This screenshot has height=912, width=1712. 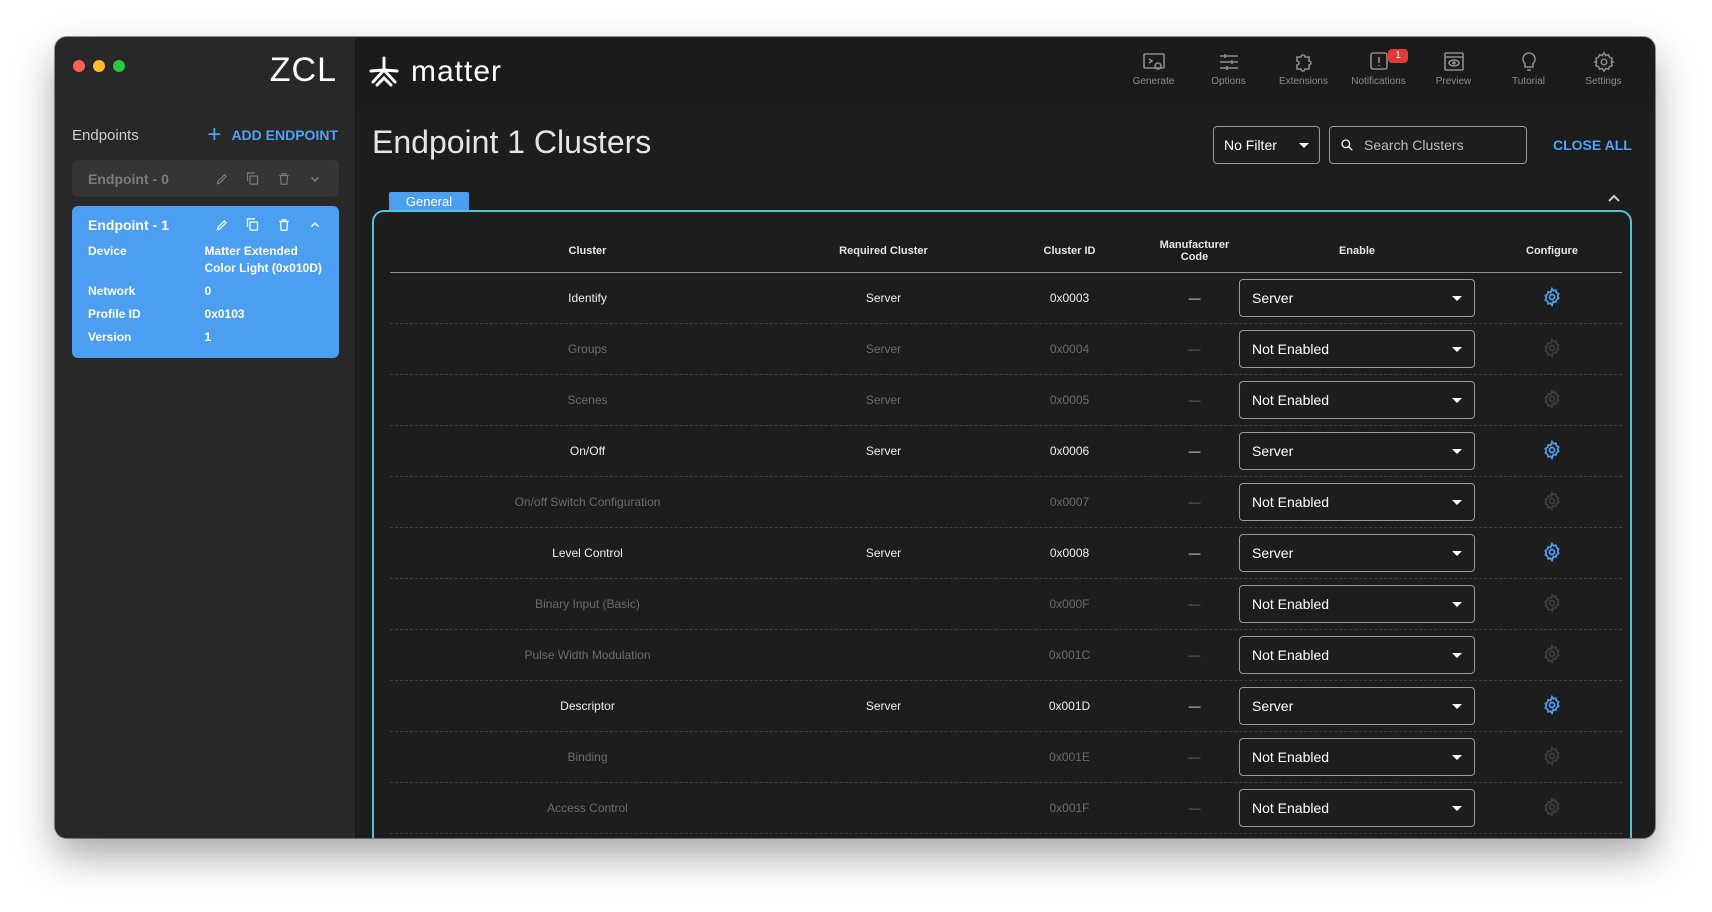 What do you see at coordinates (1006, 808) in the screenshot?
I see `table-row: Access Control 0x001F — Not Enabled` at bounding box center [1006, 808].